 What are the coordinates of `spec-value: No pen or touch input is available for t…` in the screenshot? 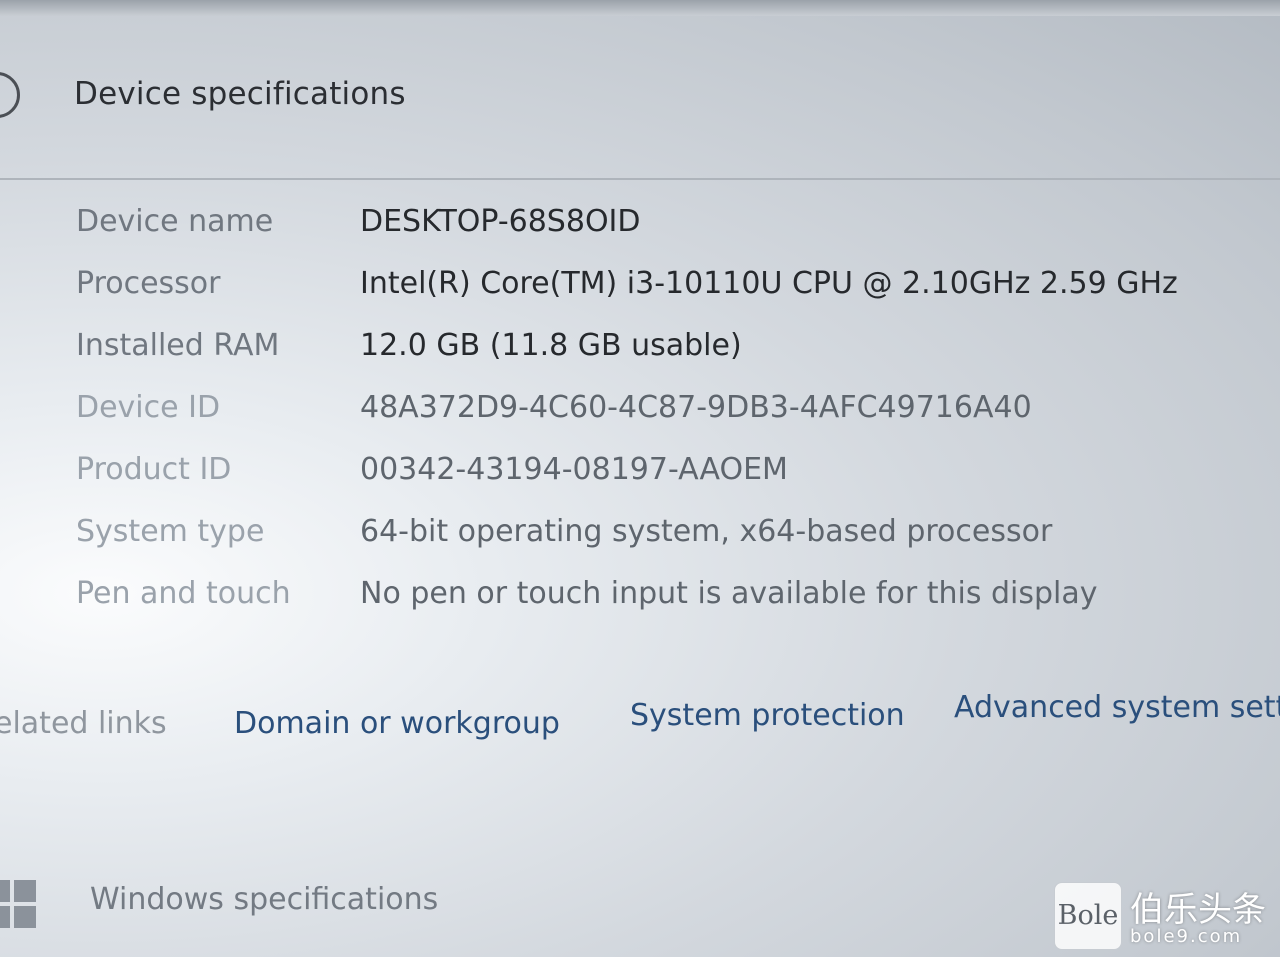 It's located at (729, 593).